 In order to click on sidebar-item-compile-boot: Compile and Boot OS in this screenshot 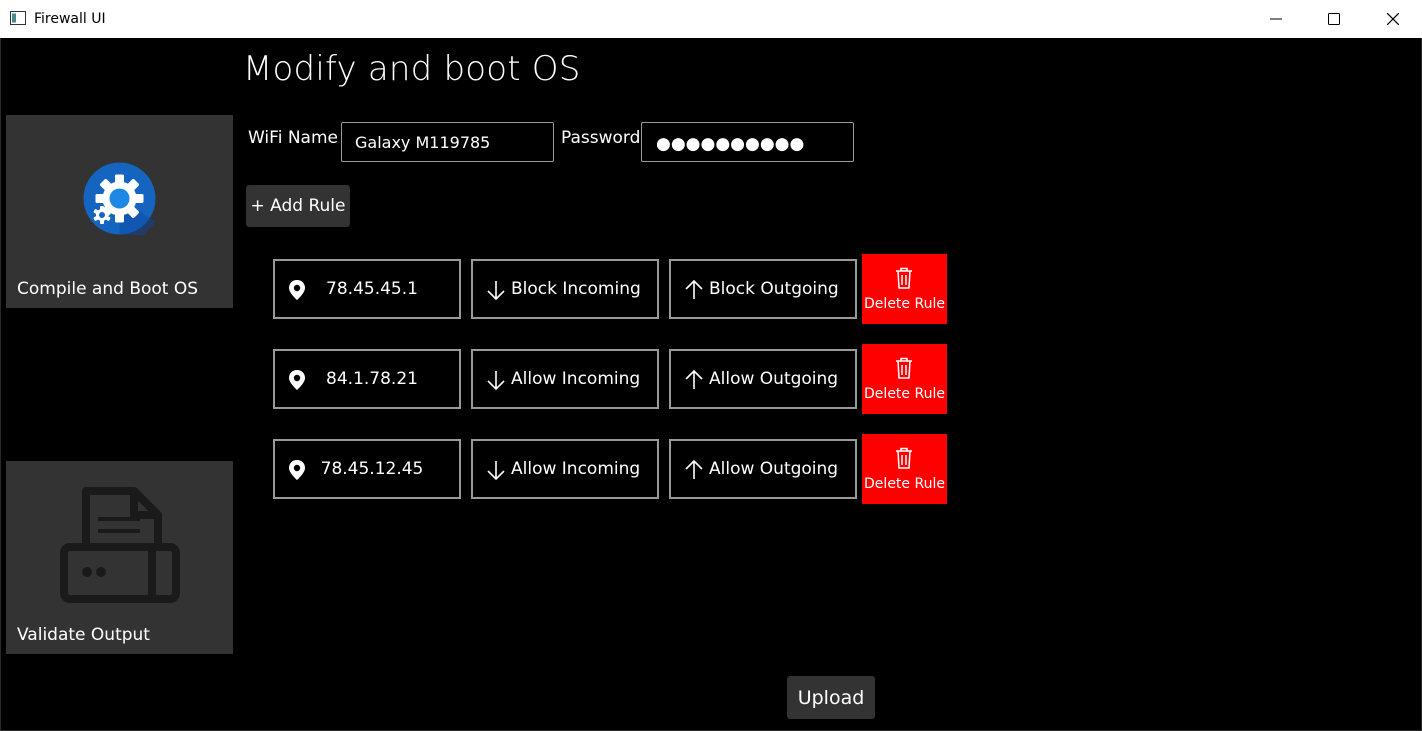, I will do `click(119, 211)`.